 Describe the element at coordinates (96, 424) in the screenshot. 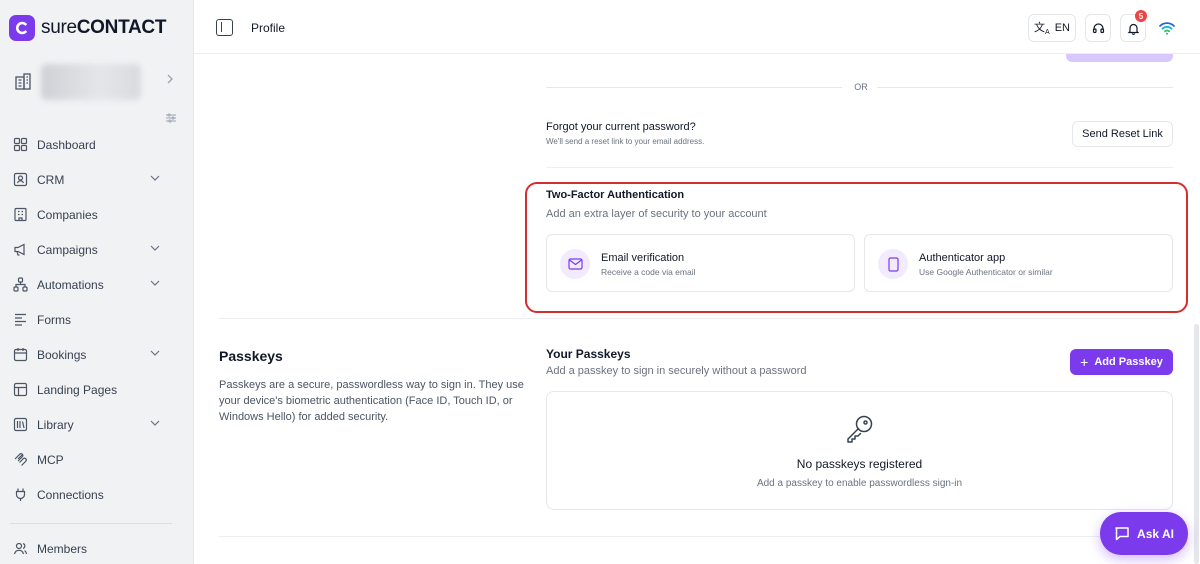

I see `sidebar-item-library: Library` at that location.